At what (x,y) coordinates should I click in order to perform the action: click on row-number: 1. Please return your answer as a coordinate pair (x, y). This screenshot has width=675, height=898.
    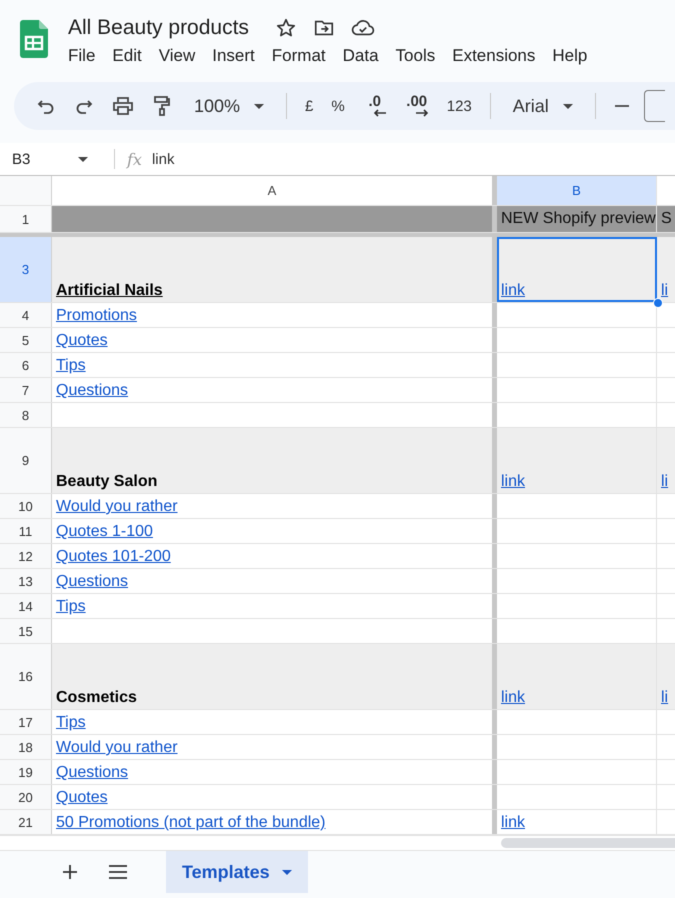
    Looking at the image, I should click on (26, 219).